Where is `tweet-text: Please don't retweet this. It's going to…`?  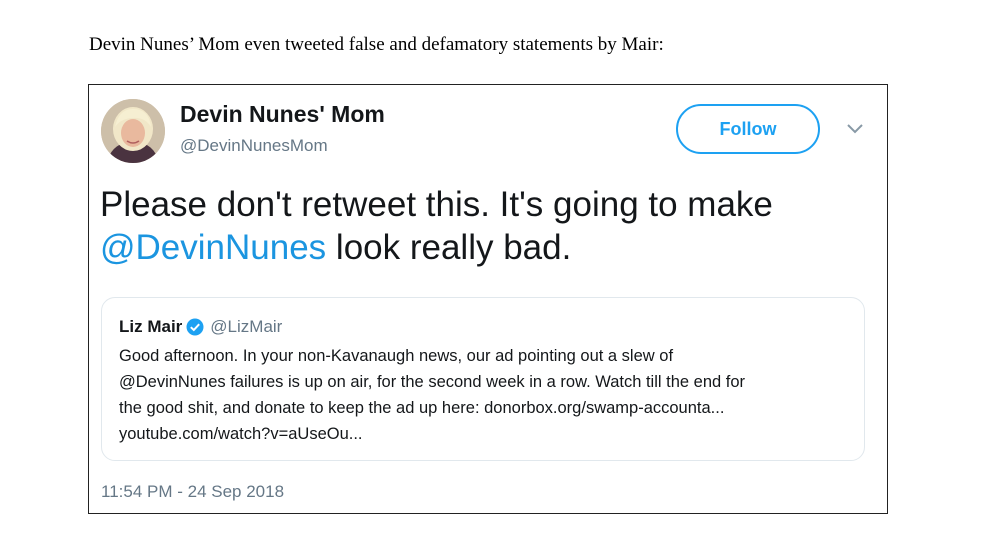 tweet-text: Please don't retweet this. It's going to… is located at coordinates (480, 226).